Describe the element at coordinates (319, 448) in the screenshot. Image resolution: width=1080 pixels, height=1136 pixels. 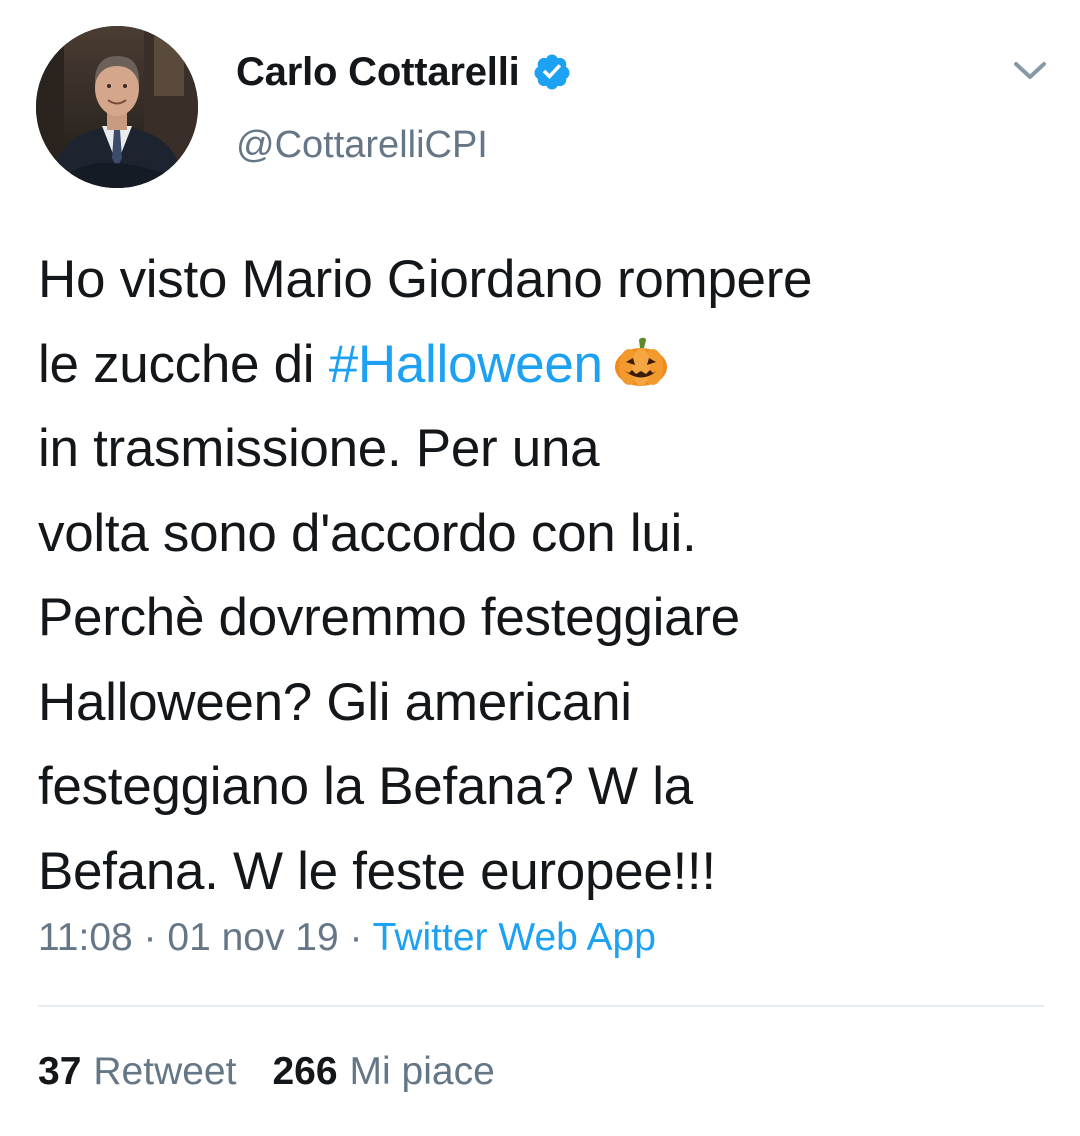
I see `tweet-text-line: in trasmissione. Per una` at that location.